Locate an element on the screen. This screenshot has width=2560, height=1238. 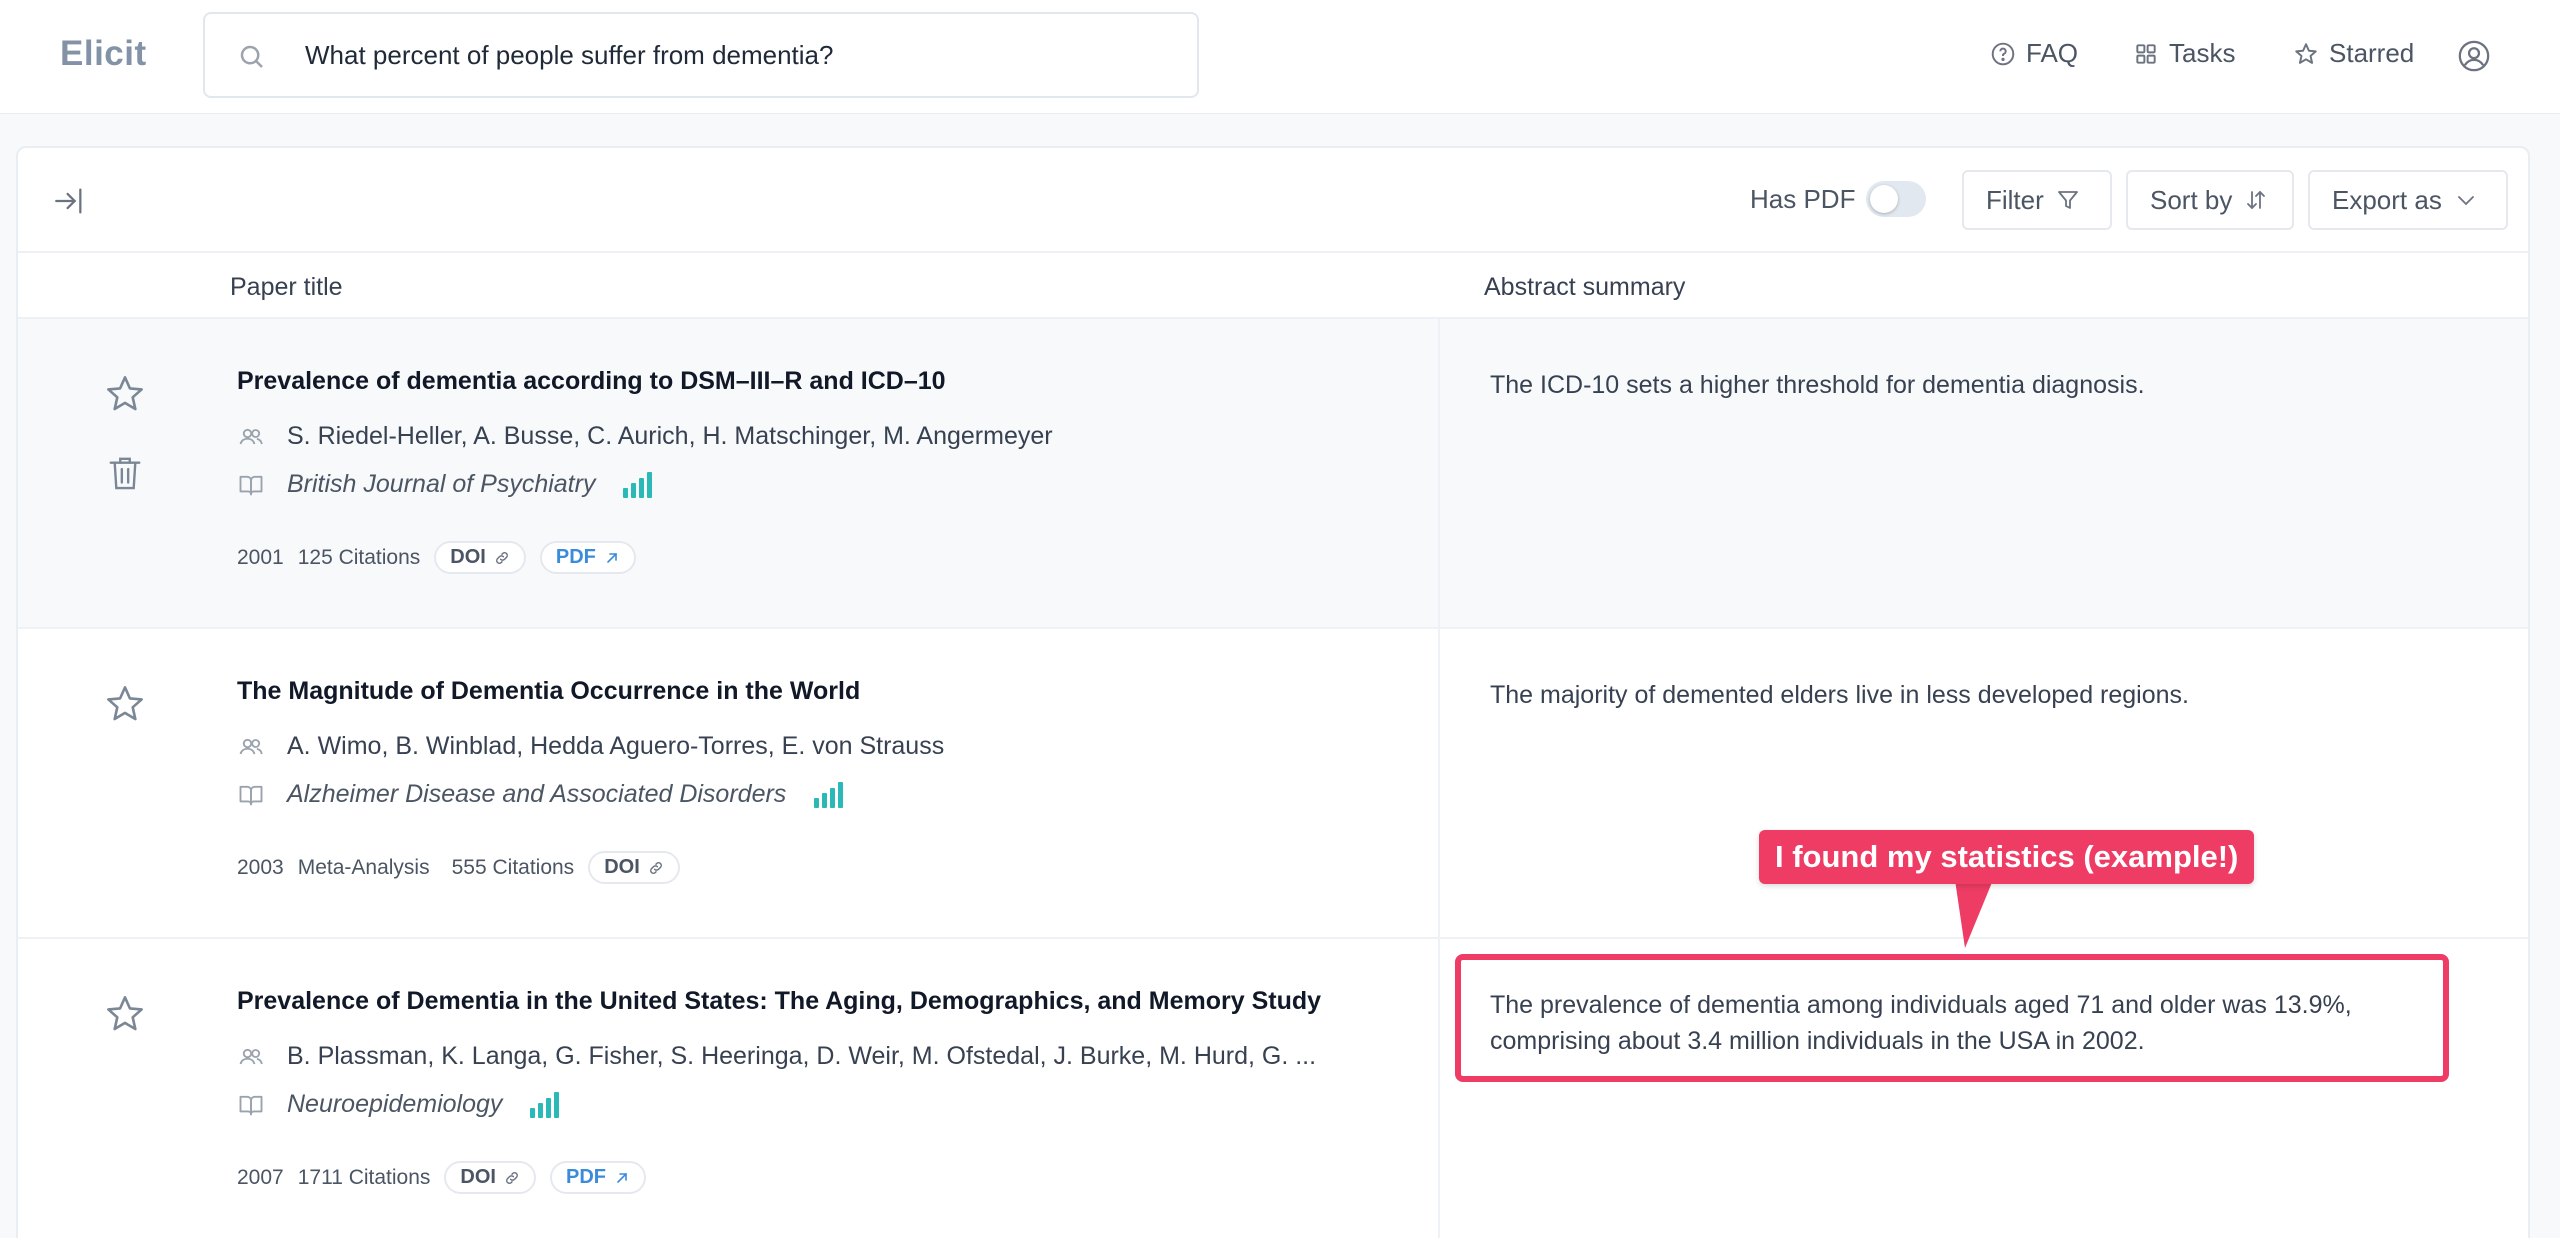
paper-meta: 2003 Meta-Analysis 555 Citations DOI is located at coordinates (458, 867).